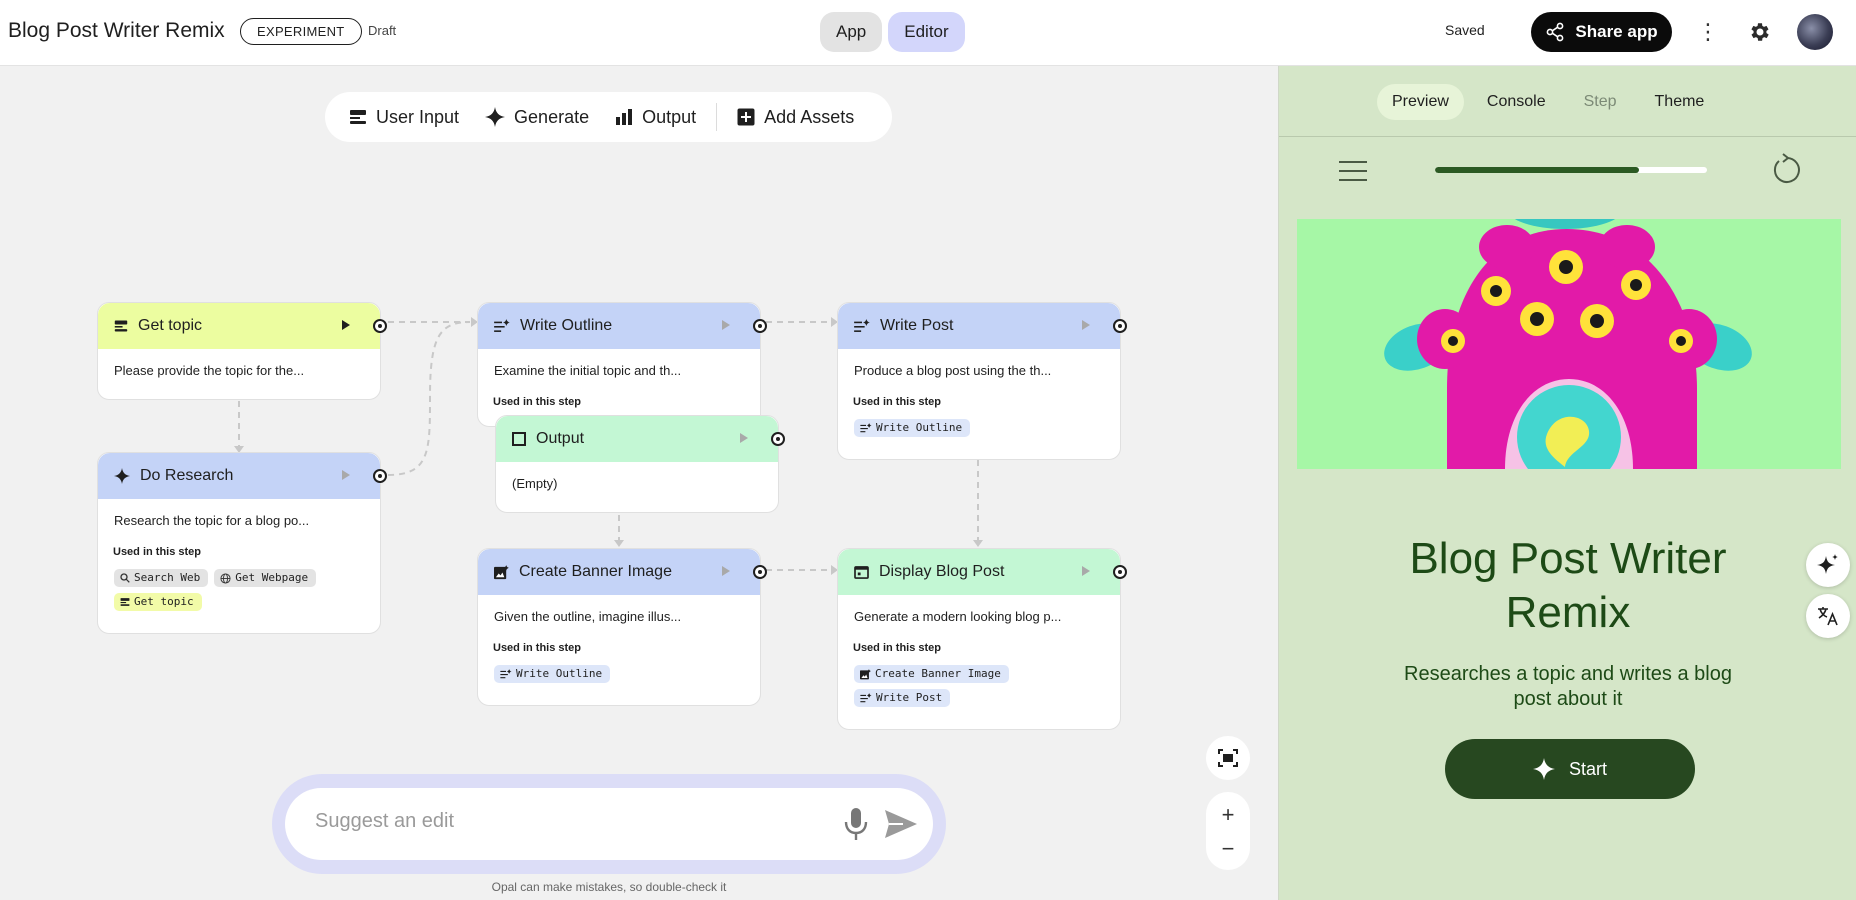 This screenshot has width=1856, height=900. What do you see at coordinates (851, 32) in the screenshot?
I see `app-mode-button: App` at bounding box center [851, 32].